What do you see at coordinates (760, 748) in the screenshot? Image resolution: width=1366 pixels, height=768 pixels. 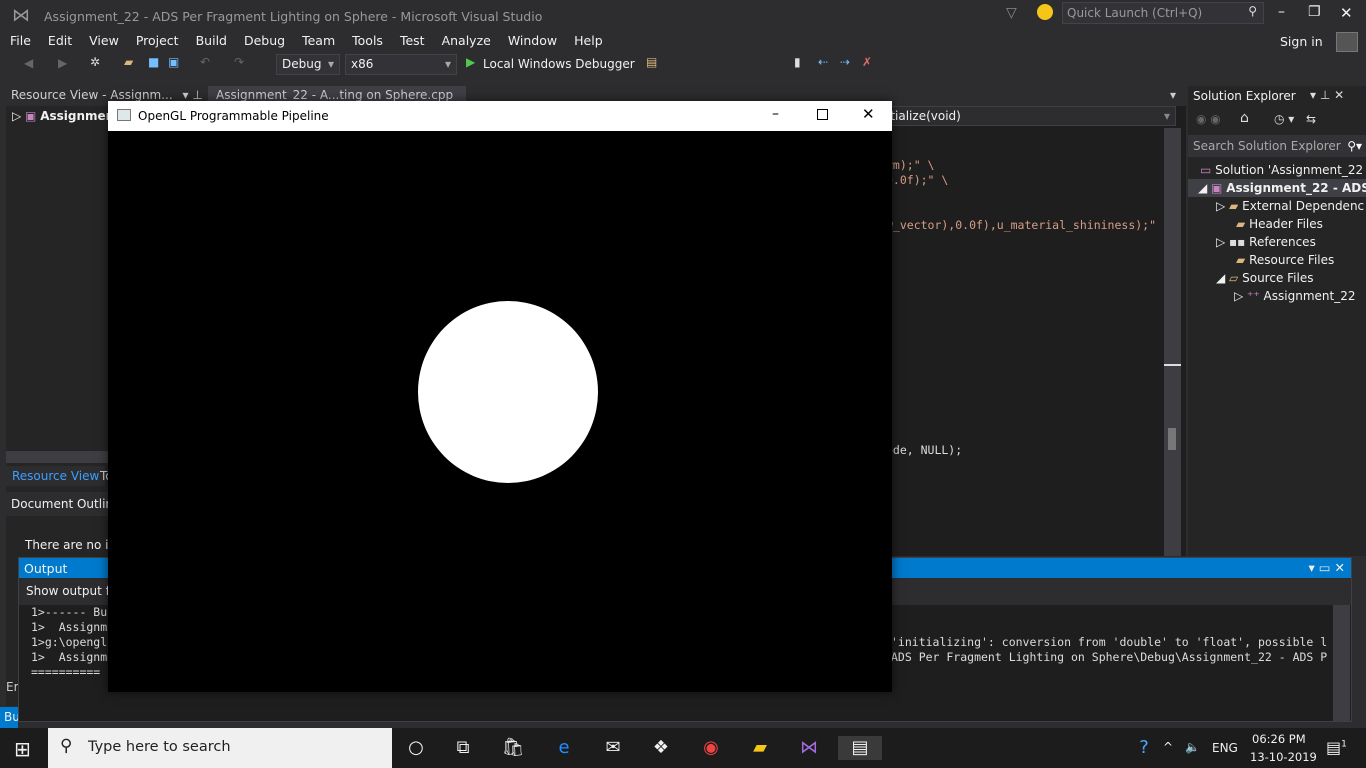 I see `file-explorer-icon: ▰` at bounding box center [760, 748].